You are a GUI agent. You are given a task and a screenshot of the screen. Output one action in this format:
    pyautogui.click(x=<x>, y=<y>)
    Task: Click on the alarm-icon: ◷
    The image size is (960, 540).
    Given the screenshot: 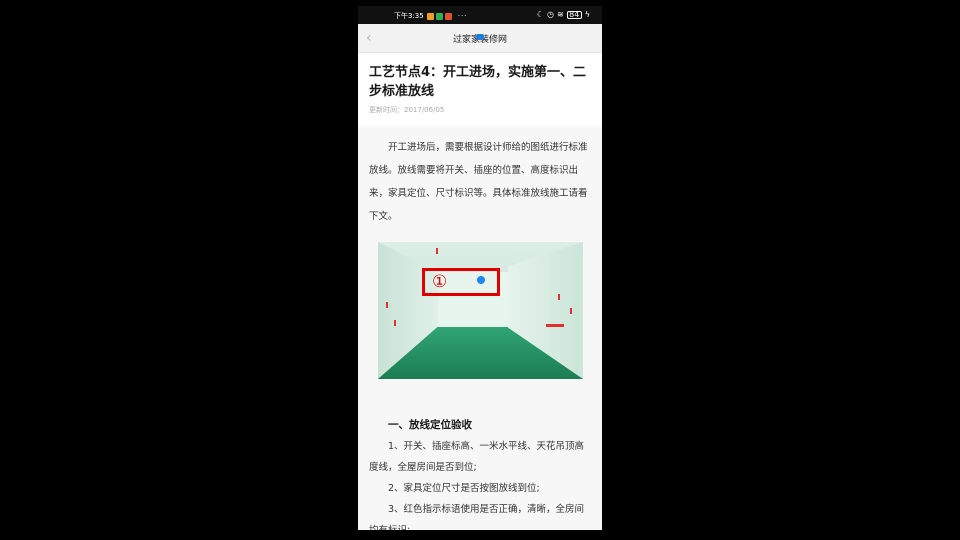 What is the action you would take?
    pyautogui.click(x=551, y=14)
    